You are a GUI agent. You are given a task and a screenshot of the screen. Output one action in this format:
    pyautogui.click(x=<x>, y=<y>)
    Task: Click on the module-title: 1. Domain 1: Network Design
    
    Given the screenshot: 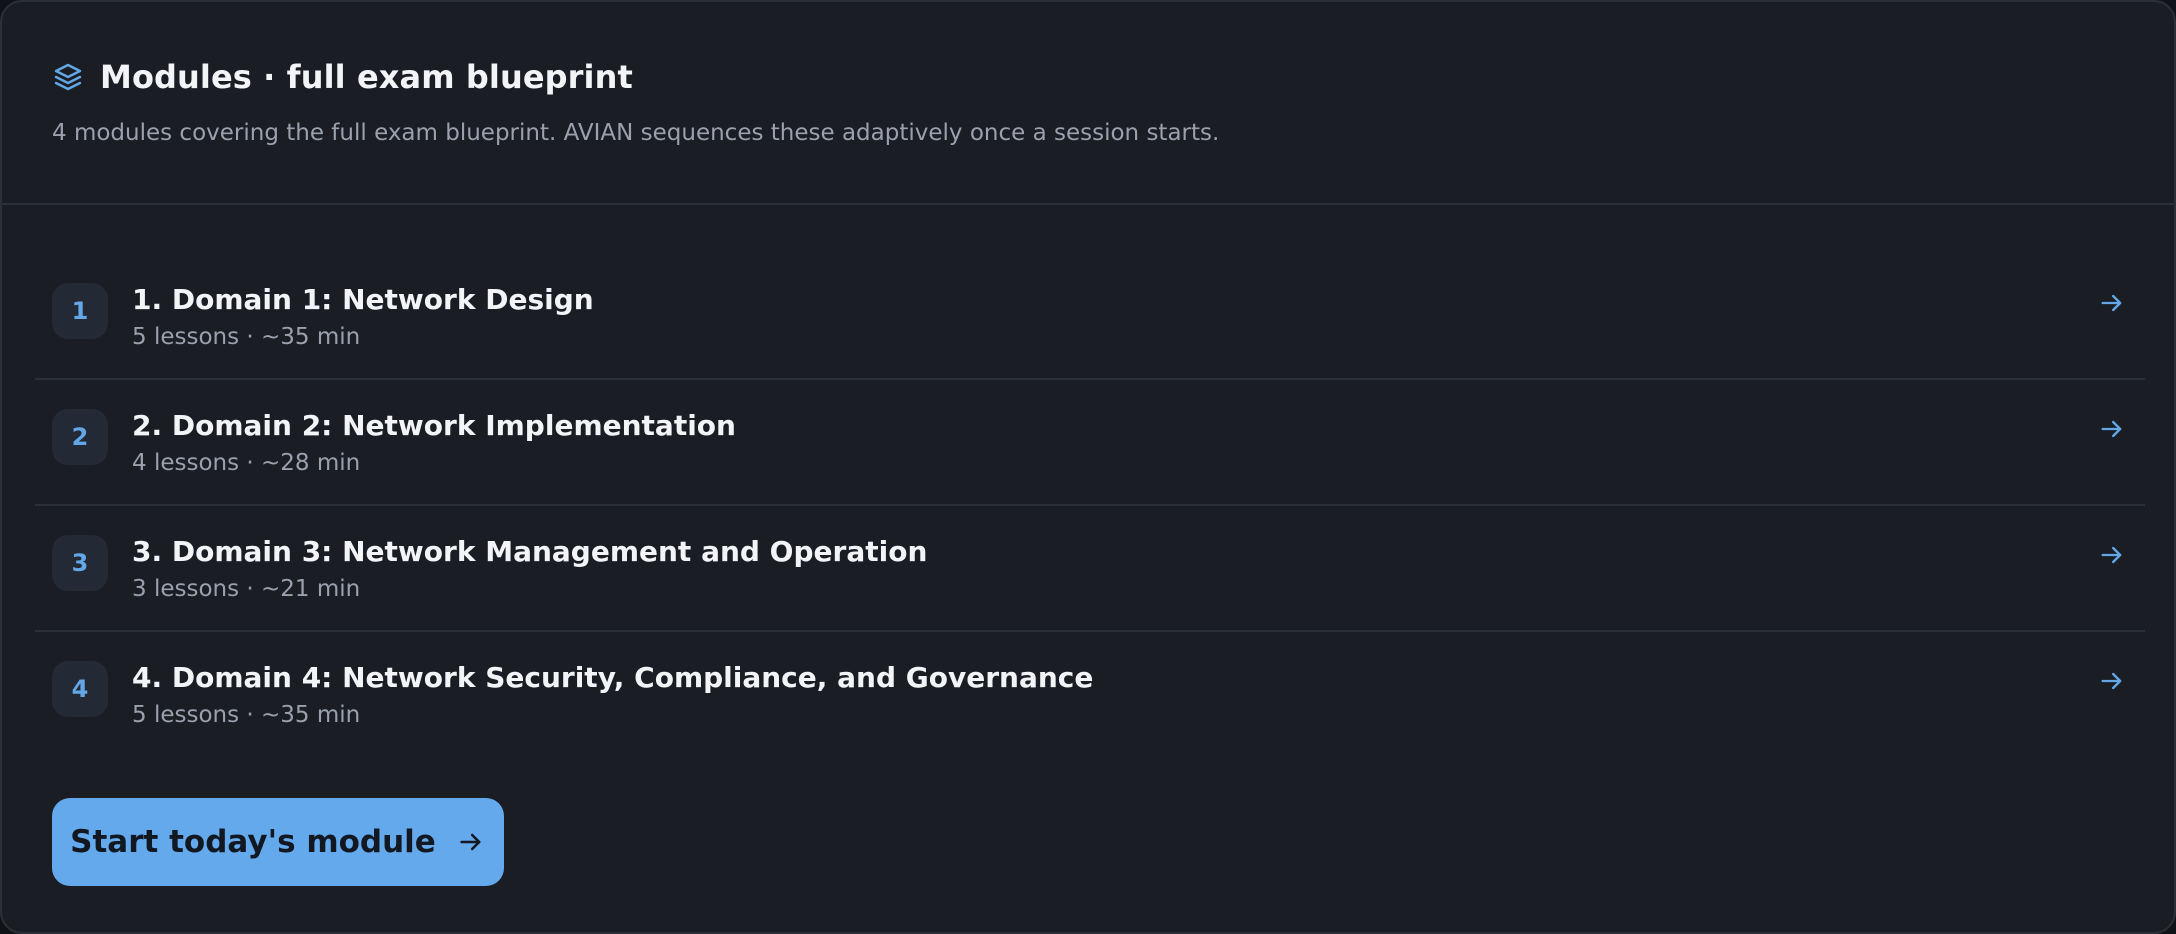 What is the action you would take?
    pyautogui.click(x=363, y=299)
    